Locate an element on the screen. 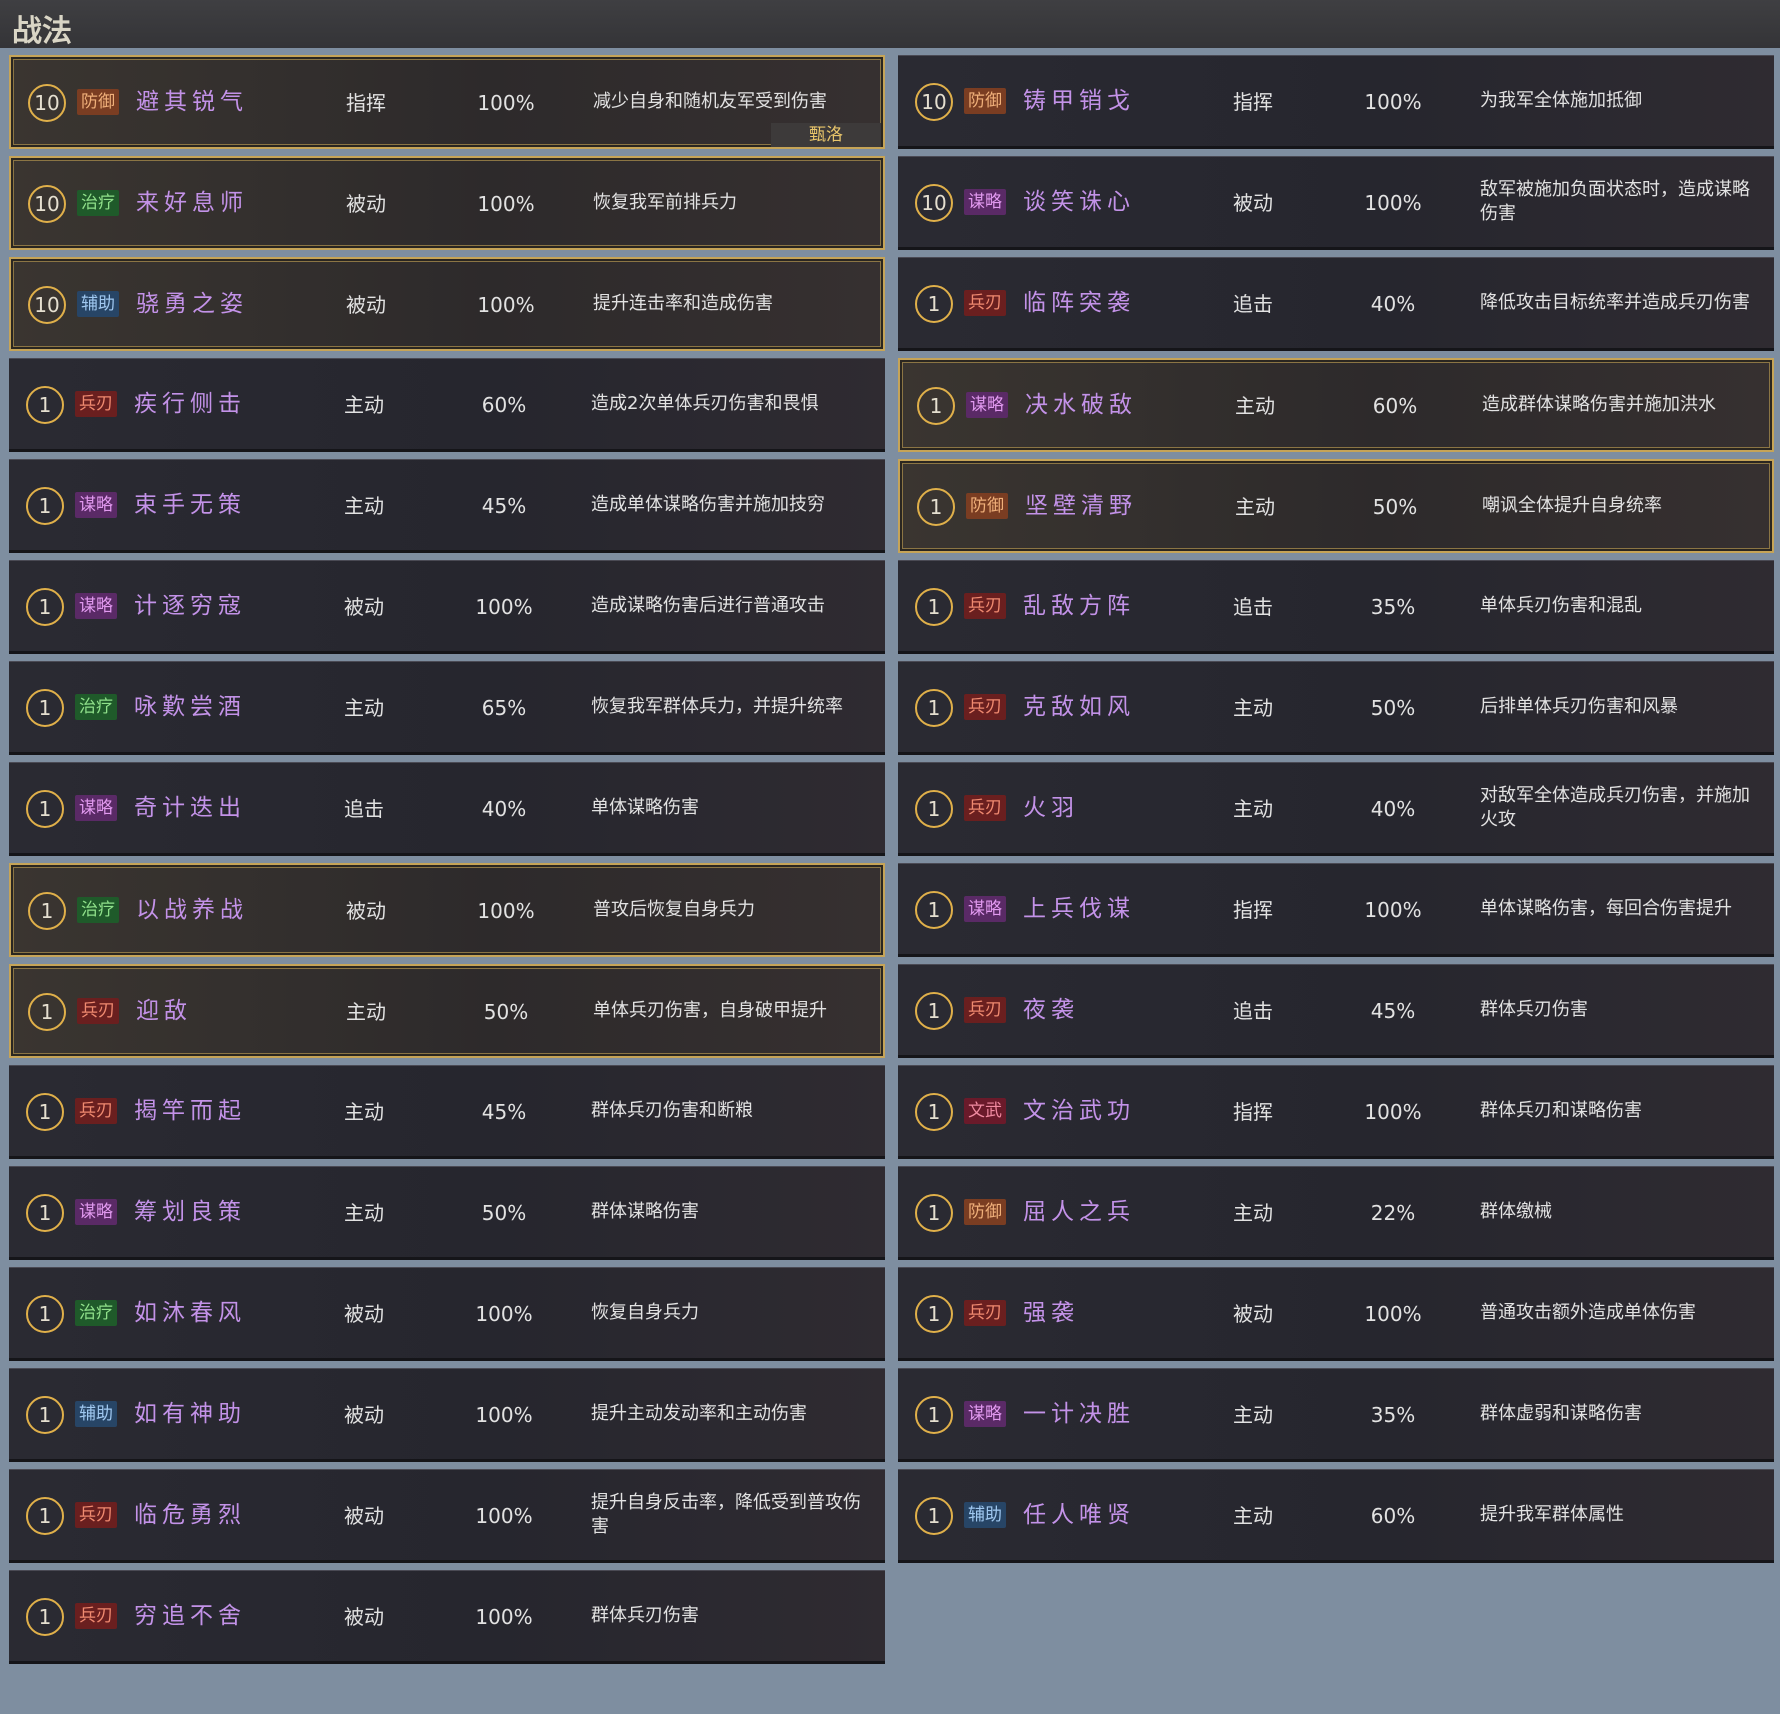 The image size is (1780, 1714). tactic-name: 火羽 is located at coordinates (1051, 808).